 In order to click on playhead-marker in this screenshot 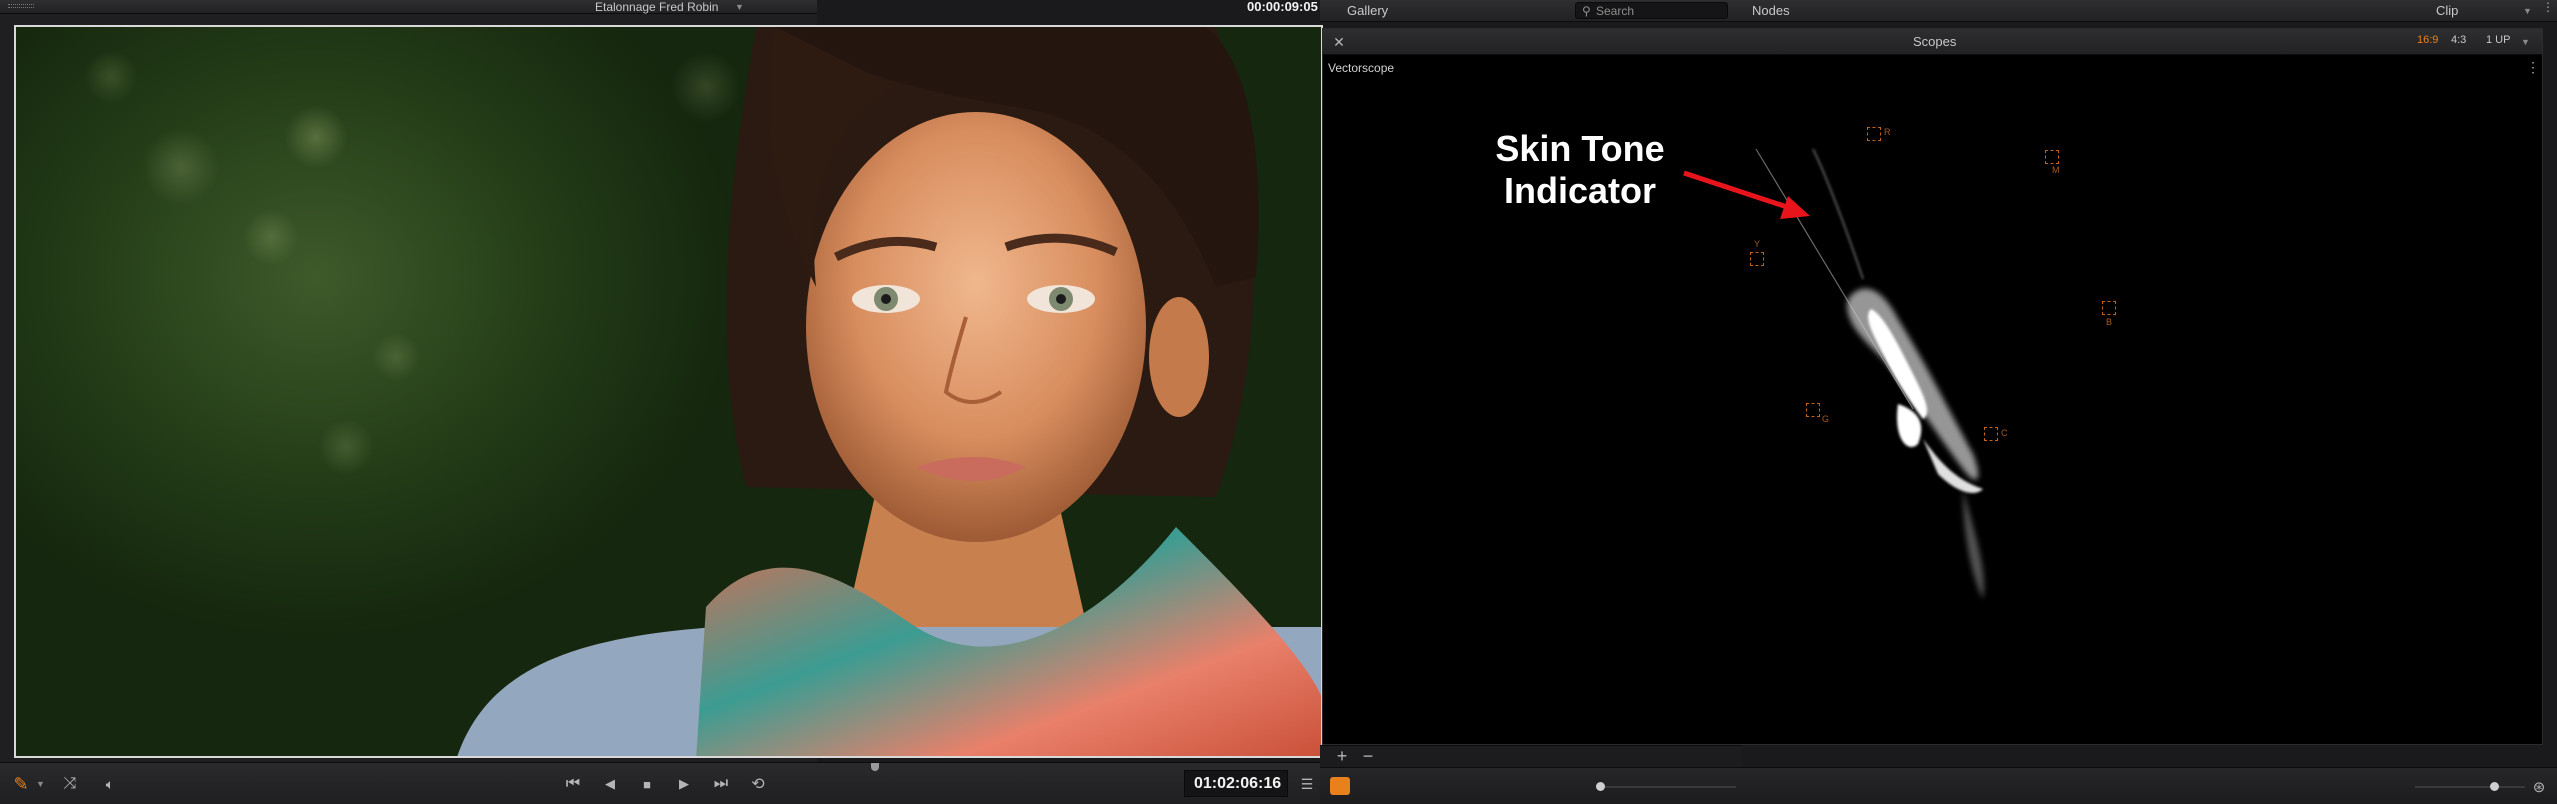, I will do `click(875, 767)`.